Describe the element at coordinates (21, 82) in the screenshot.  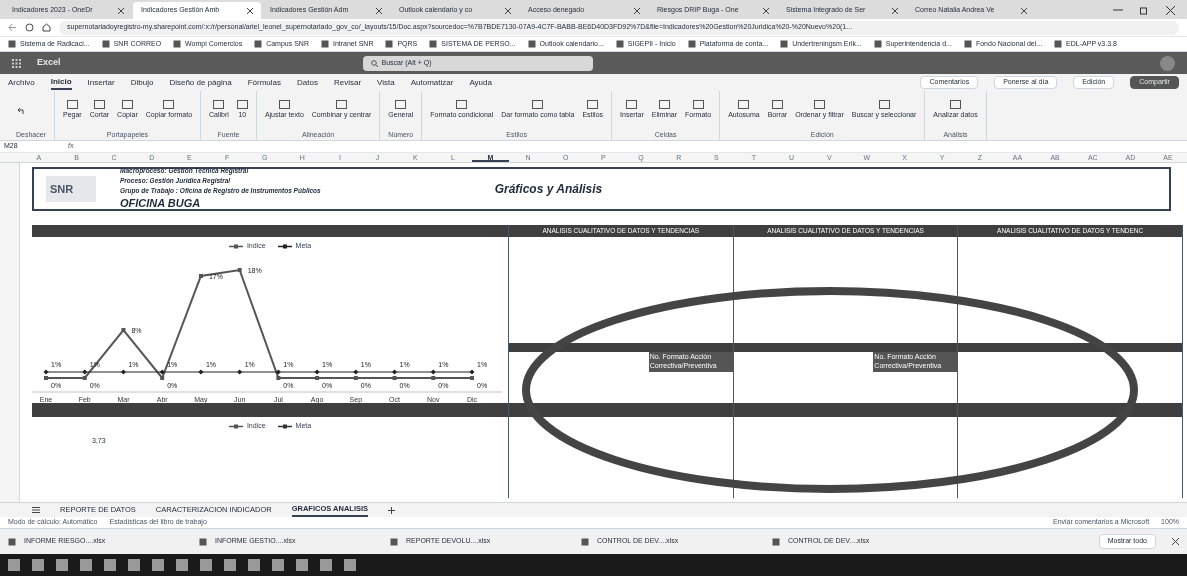
I see `ribbon-tab: Archivo` at that location.